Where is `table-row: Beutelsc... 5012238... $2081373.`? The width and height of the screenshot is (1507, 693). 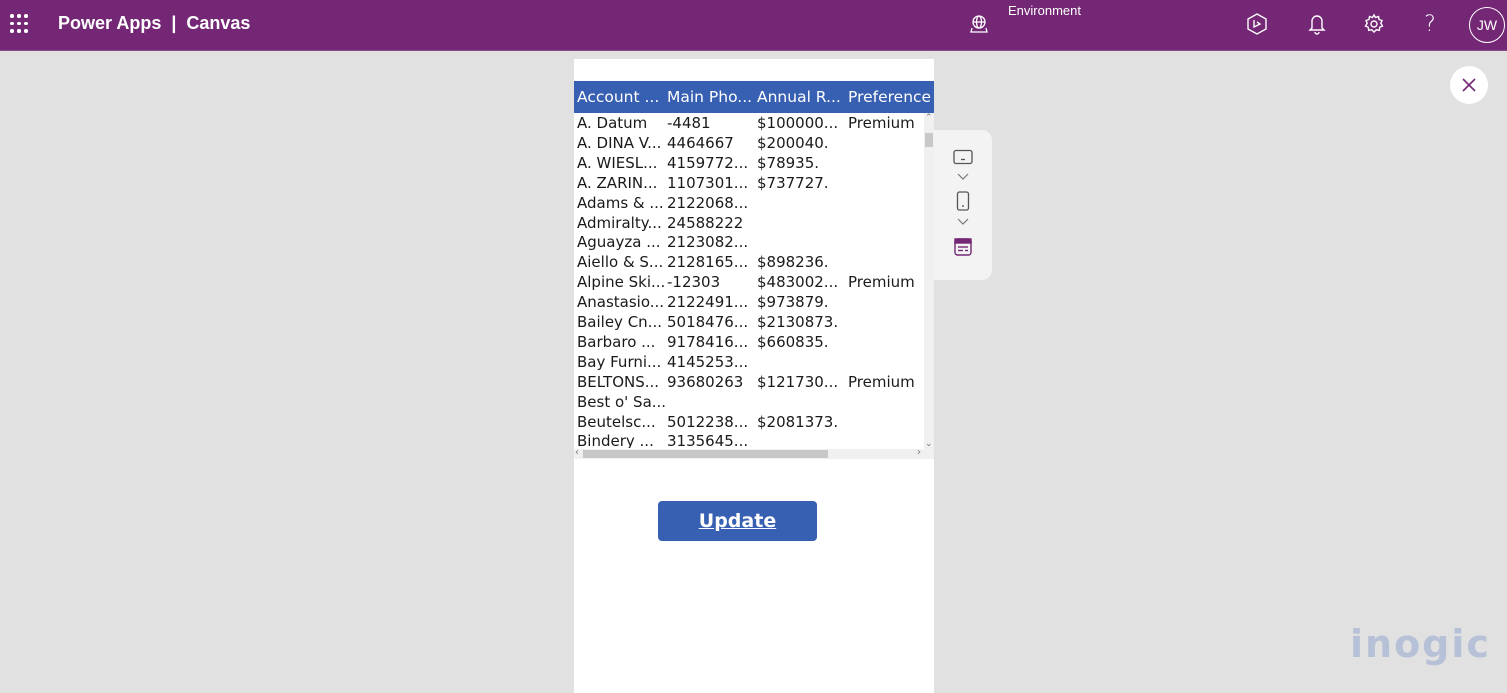
table-row: Beutelsc... 5012238... $2081373. is located at coordinates (749, 422).